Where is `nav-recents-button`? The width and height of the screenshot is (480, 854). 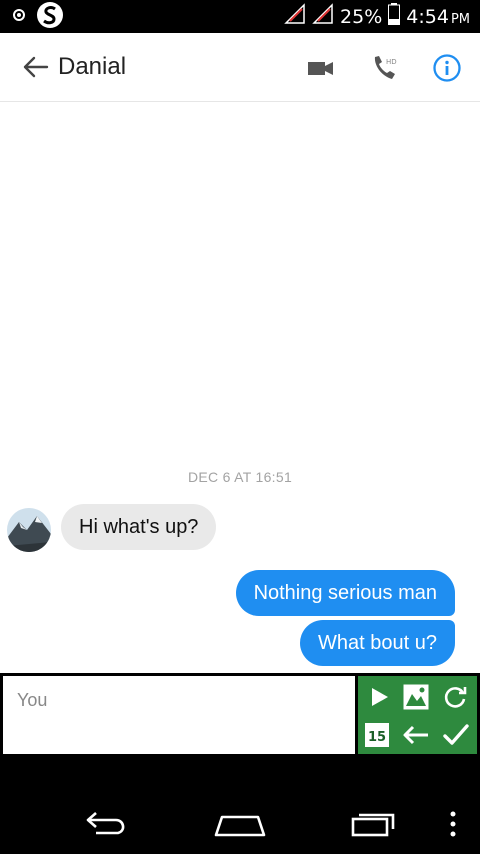
nav-recents-button is located at coordinates (375, 826).